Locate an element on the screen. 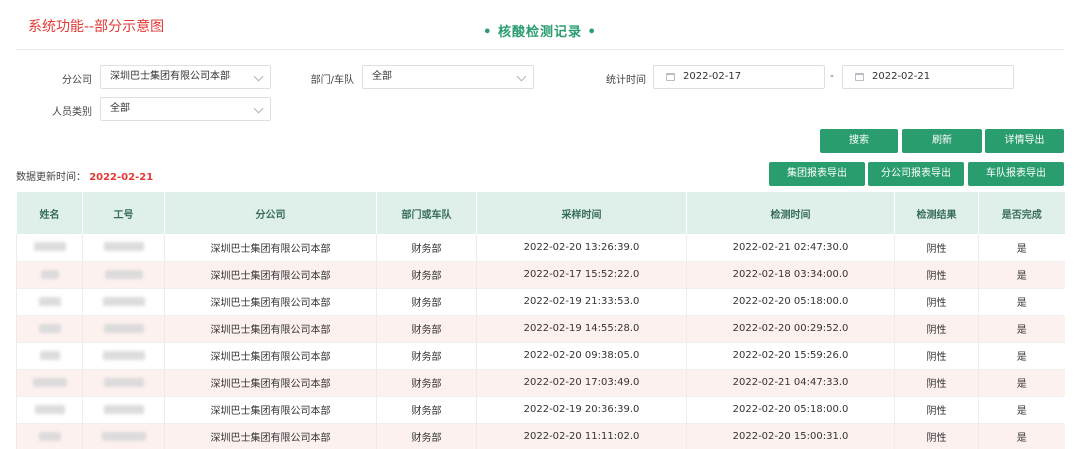 This screenshot has height=449, width=1080. cell-sample-time: 2022-02-20 11:11:02.0 is located at coordinates (581, 436).